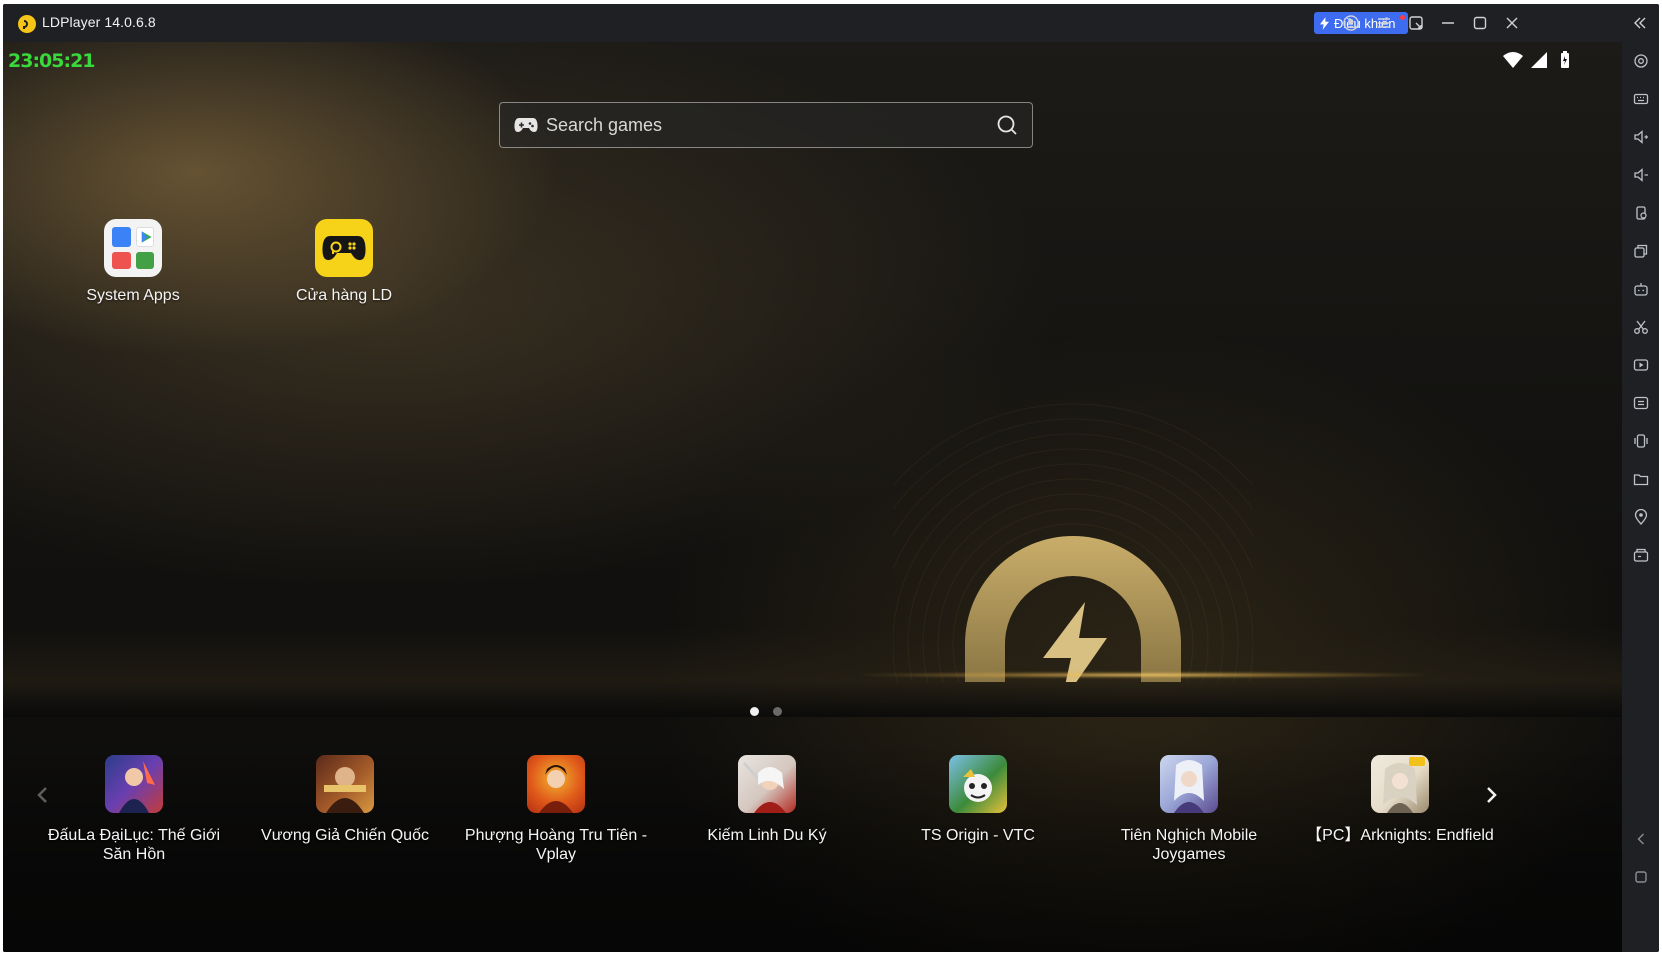 This screenshot has height=955, width=1662. What do you see at coordinates (1640, 876) in the screenshot?
I see `home-icon` at bounding box center [1640, 876].